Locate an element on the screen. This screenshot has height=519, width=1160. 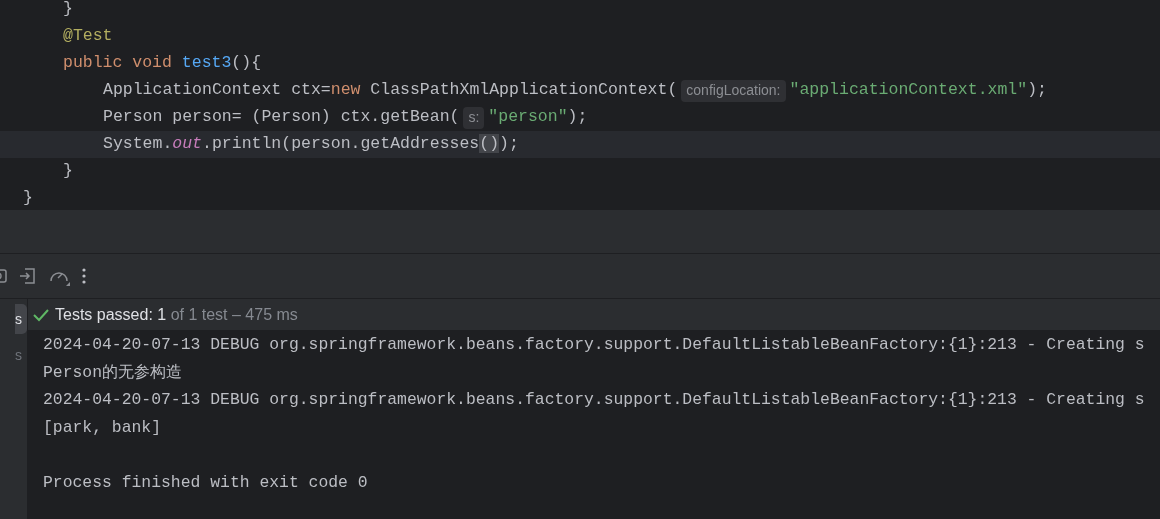
console-line: Person的无参构造 is located at coordinates (113, 372).